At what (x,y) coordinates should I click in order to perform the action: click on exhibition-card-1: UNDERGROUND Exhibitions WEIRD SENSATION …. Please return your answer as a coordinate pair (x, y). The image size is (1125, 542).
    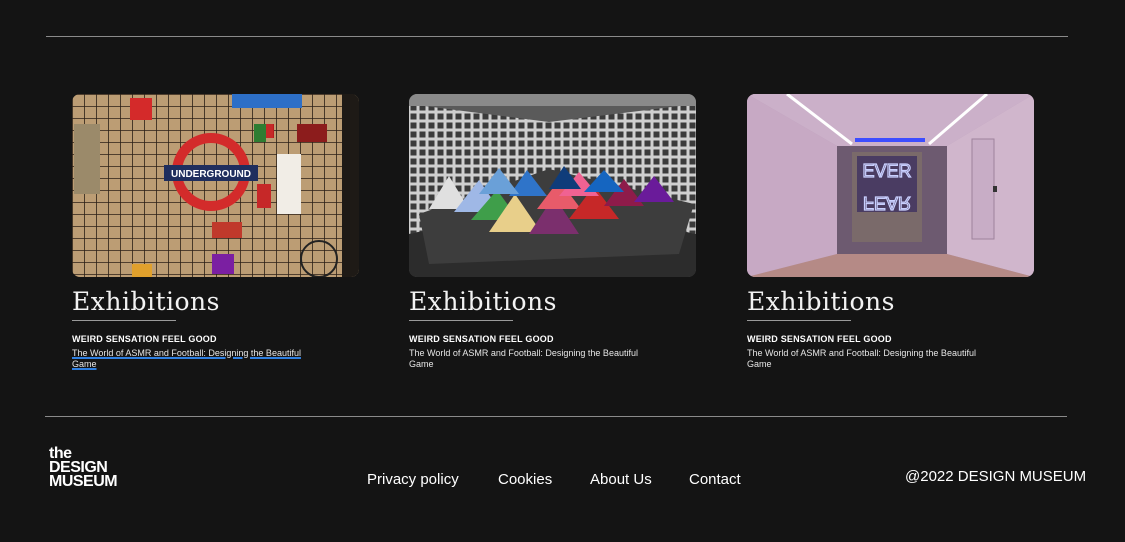
    Looking at the image, I should click on (215, 232).